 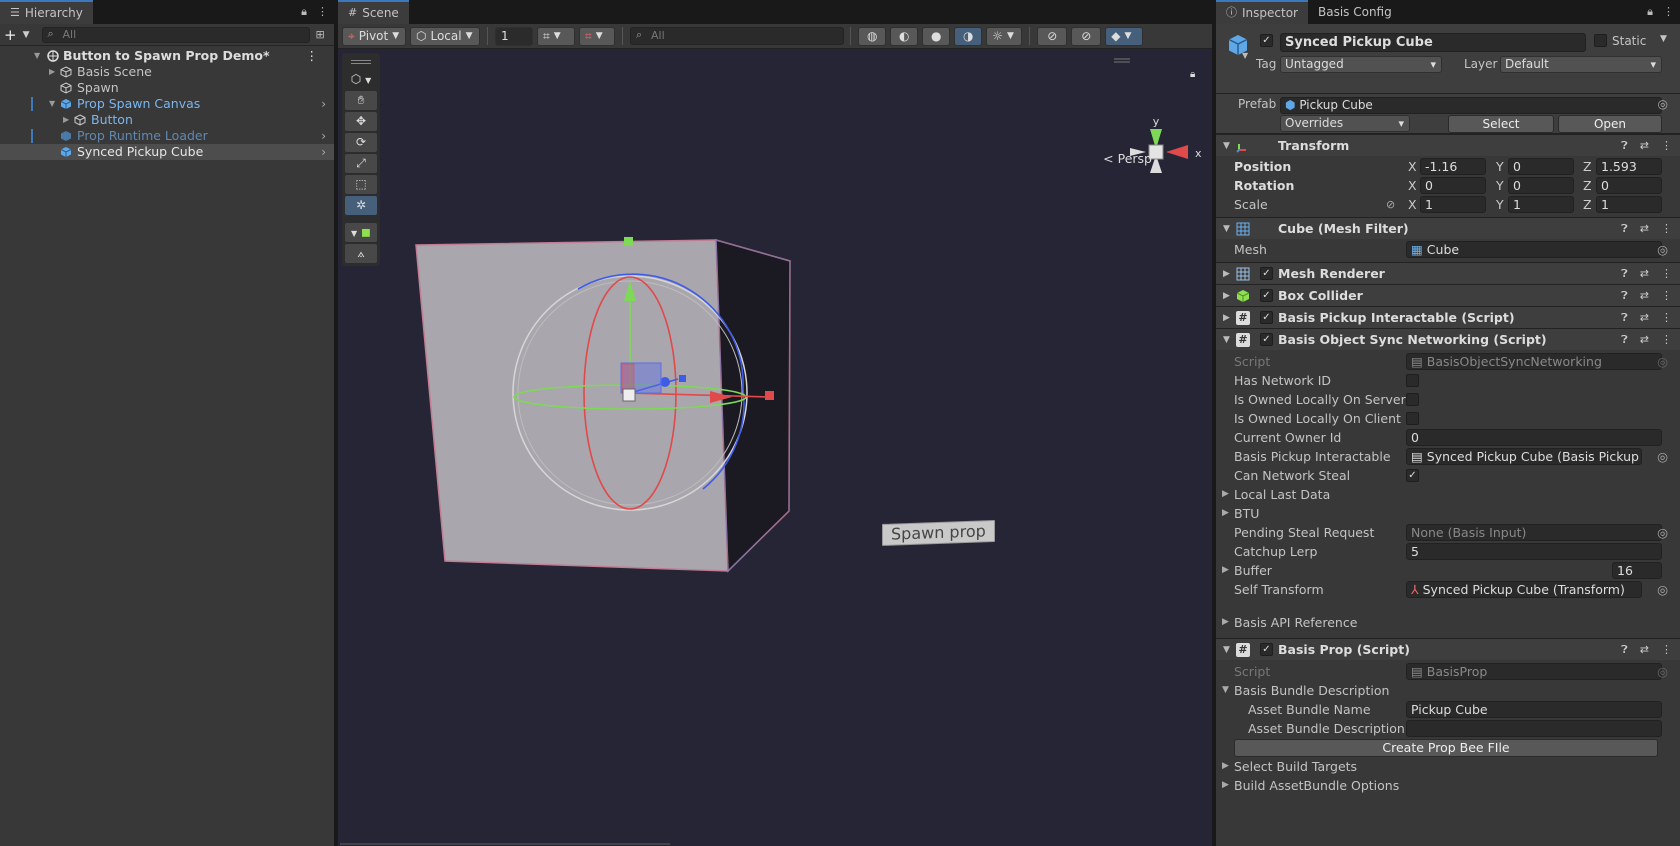 I want to click on tag-dropdown: Untagged, so click(x=1361, y=64).